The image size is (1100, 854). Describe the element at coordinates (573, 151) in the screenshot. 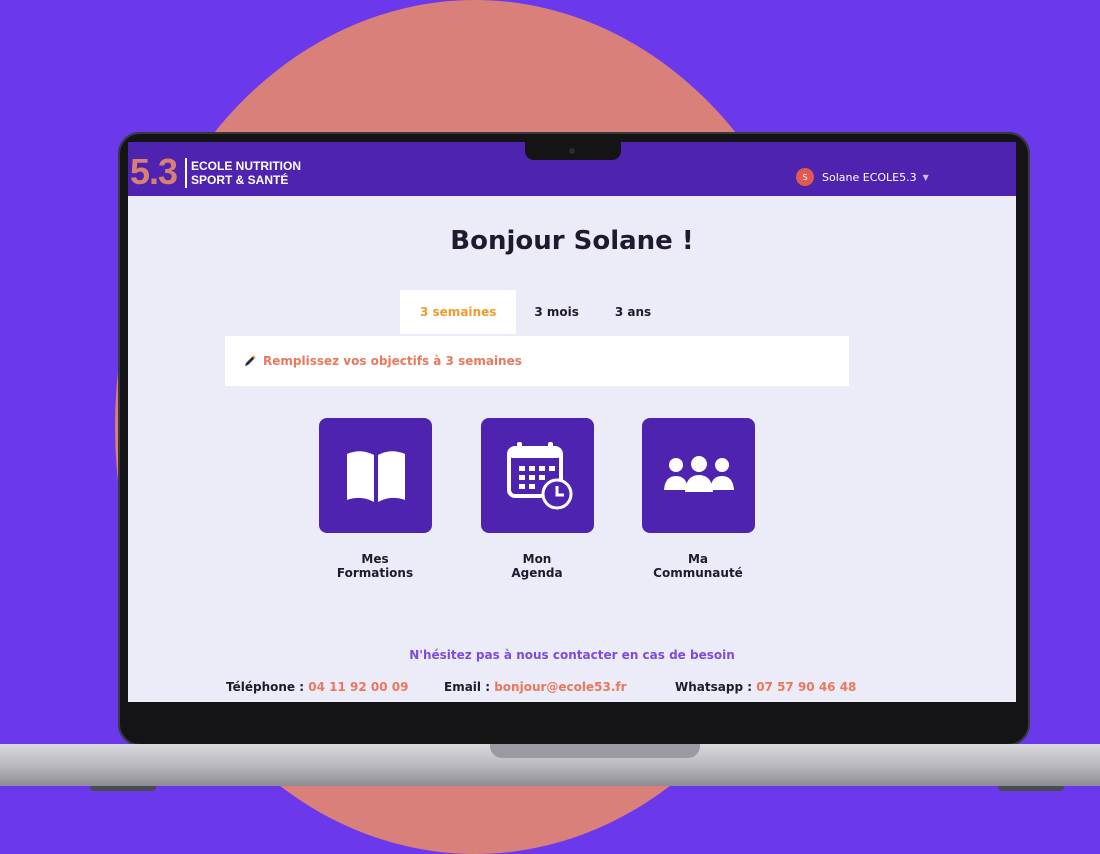

I see `camera-notch` at that location.